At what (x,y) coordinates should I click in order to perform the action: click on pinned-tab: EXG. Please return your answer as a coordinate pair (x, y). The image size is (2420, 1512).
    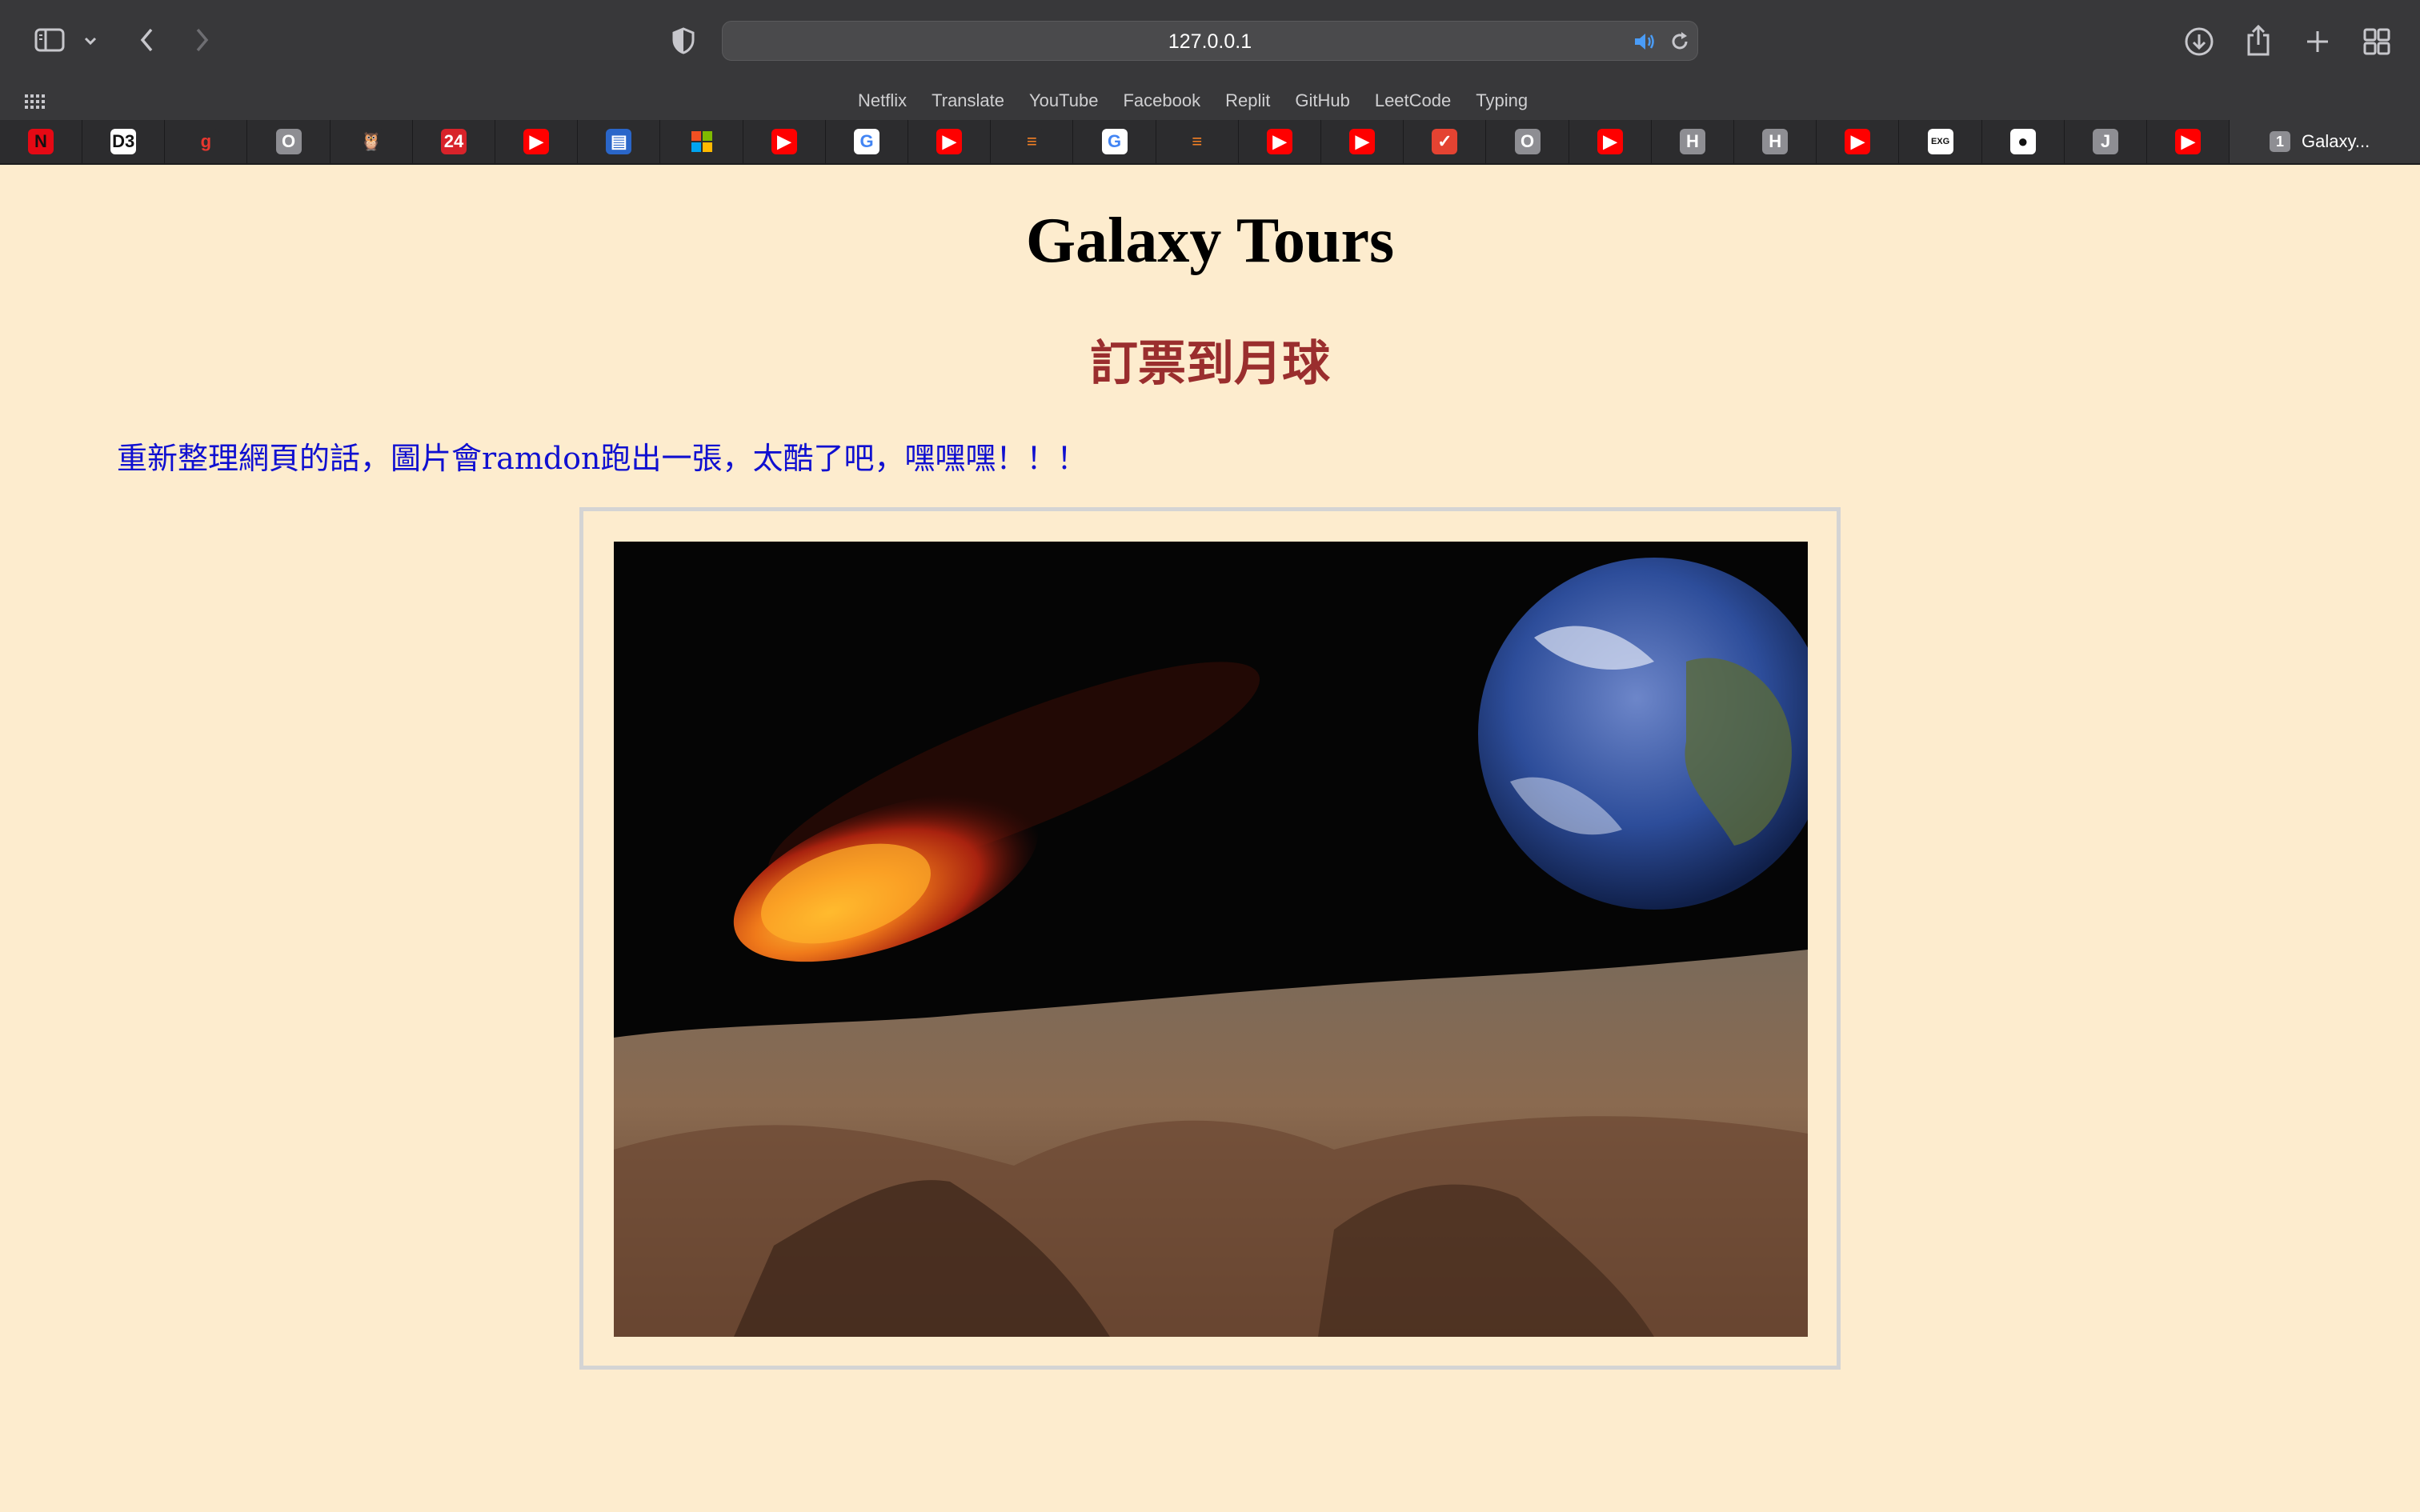
    Looking at the image, I should click on (1941, 141).